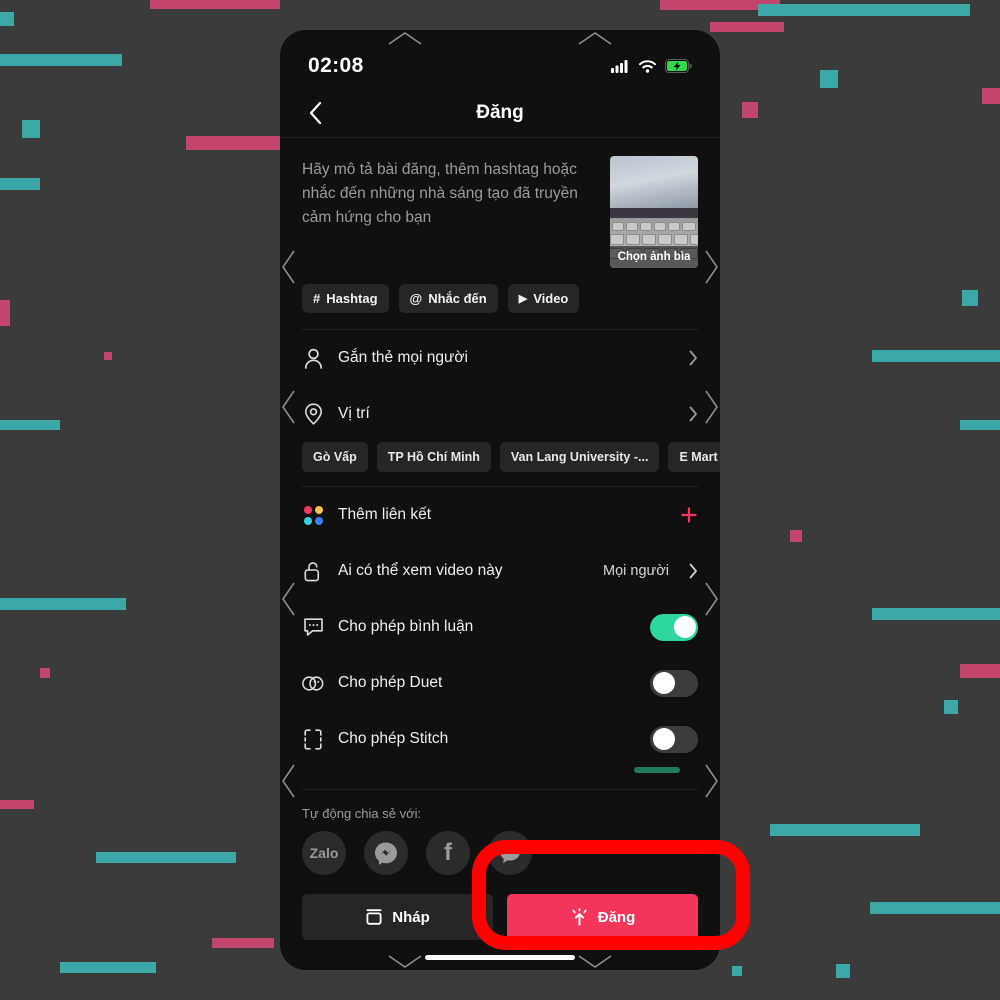  Describe the element at coordinates (551, 298) in the screenshot. I see `chip-video-label: Video` at that location.